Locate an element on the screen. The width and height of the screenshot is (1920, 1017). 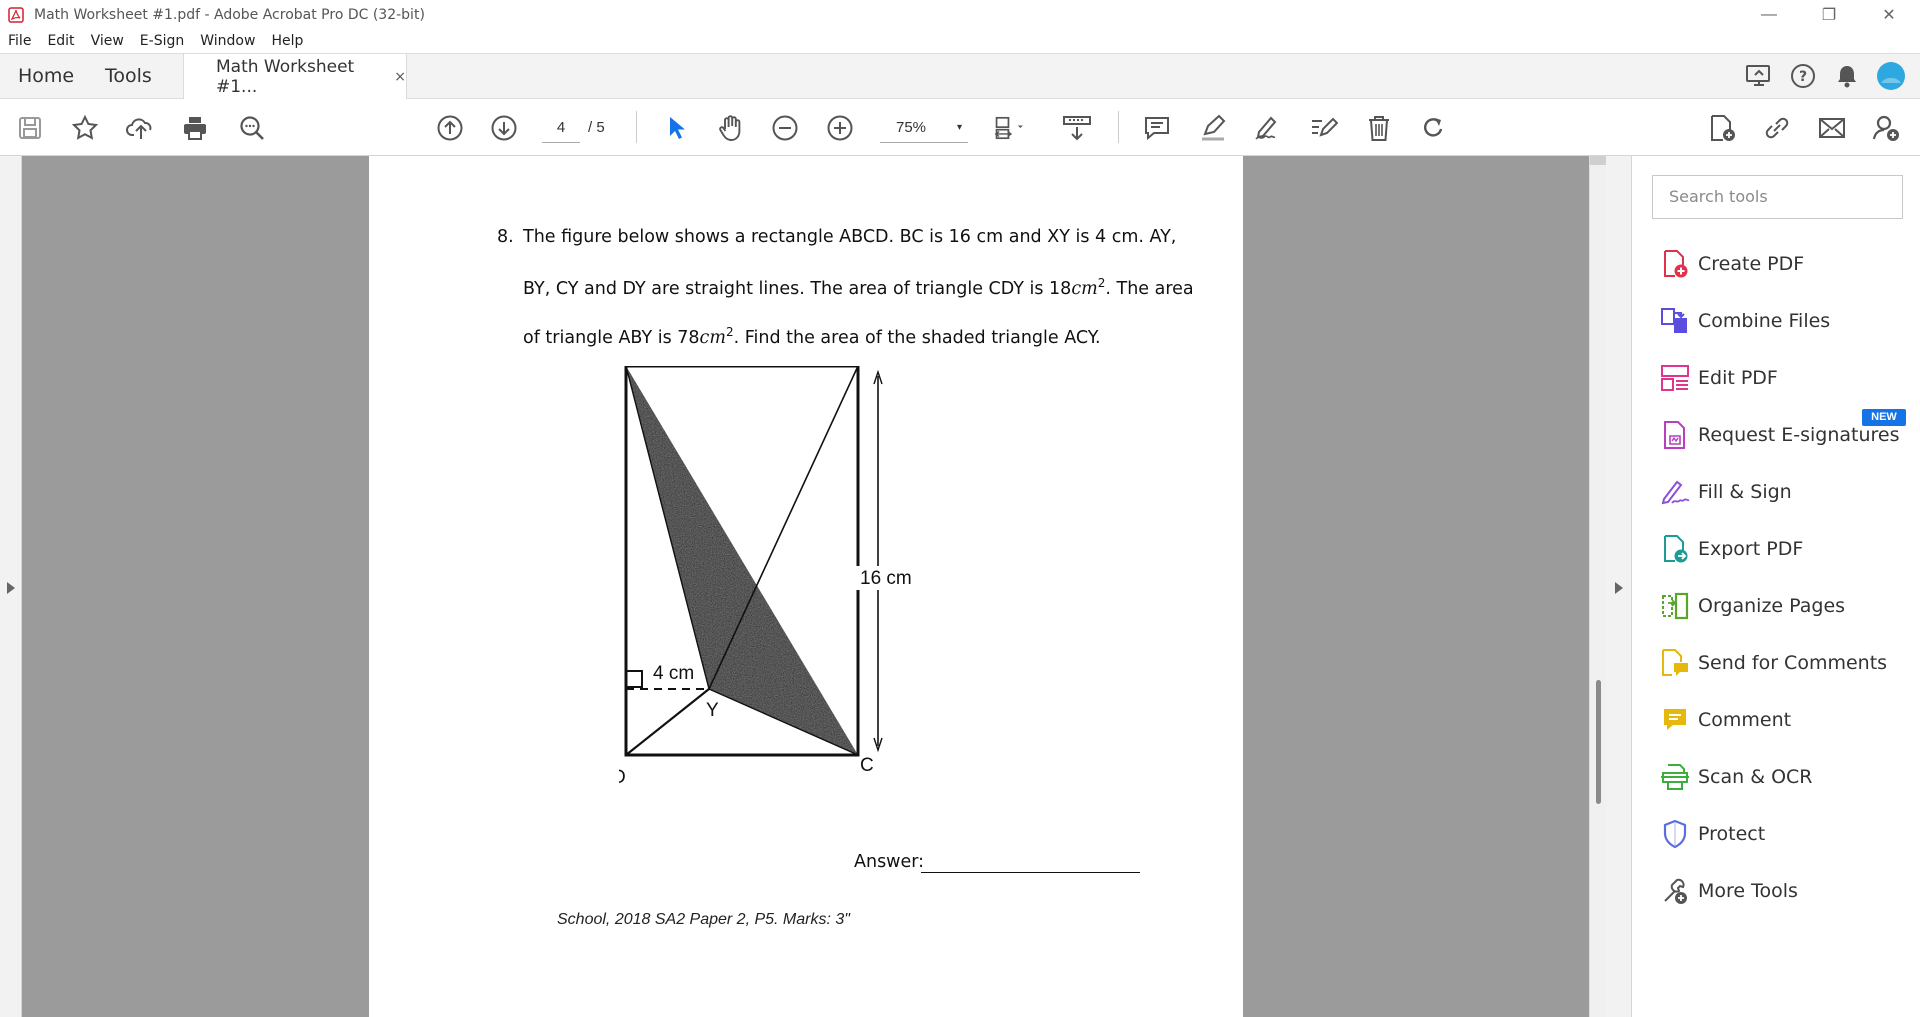
tool-label: Comment is located at coordinates (1745, 720).